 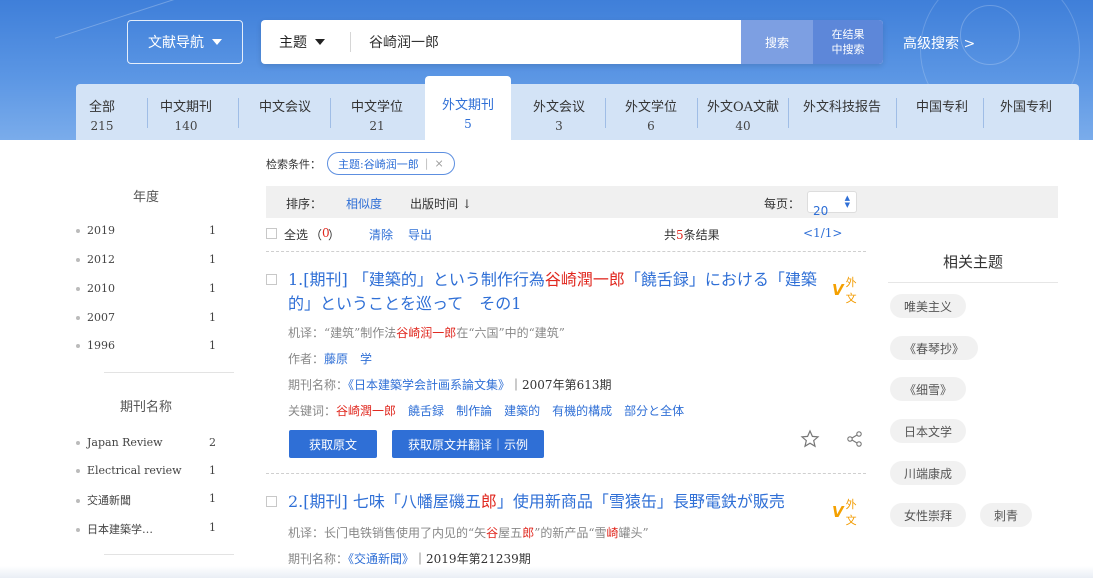 What do you see at coordinates (554, 42) in the screenshot?
I see `search-input` at bounding box center [554, 42].